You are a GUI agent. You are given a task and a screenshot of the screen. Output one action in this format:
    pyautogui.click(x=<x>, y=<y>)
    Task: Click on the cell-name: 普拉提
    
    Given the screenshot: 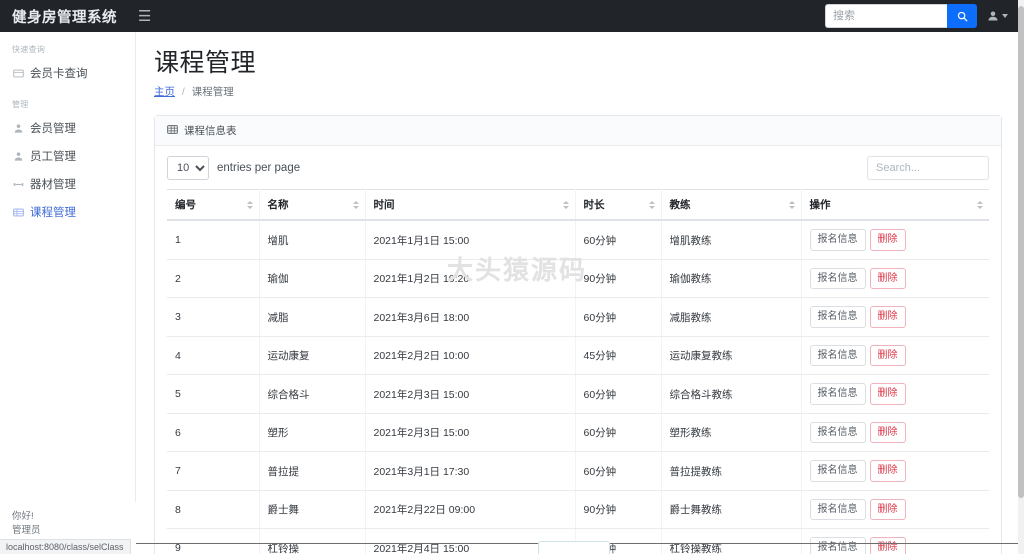 What is the action you would take?
    pyautogui.click(x=312, y=471)
    